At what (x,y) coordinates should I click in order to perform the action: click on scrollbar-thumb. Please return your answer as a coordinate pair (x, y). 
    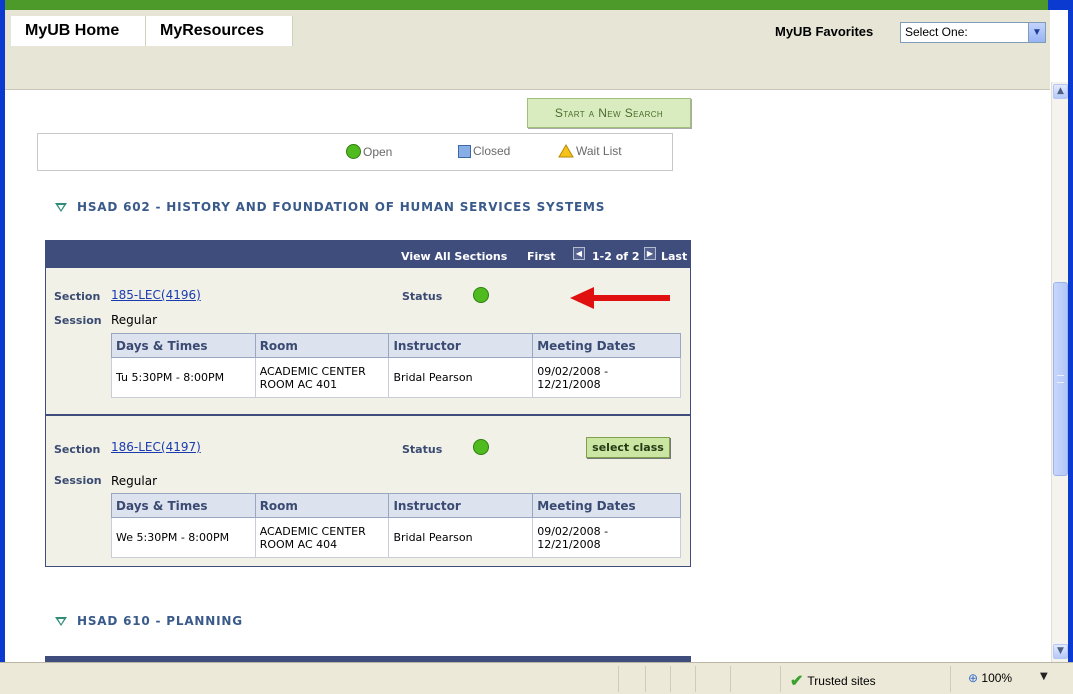
    Looking at the image, I should click on (1060, 379).